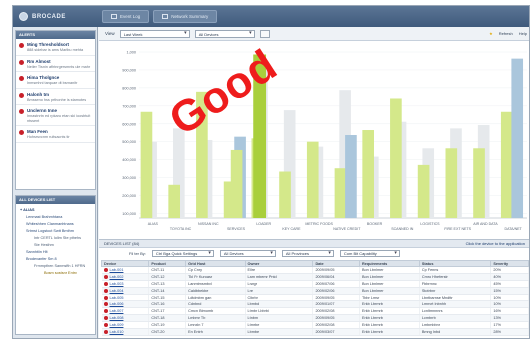 The height and width of the screenshot is (356, 532). What do you see at coordinates (114, 16) in the screenshot?
I see `list-icon` at bounding box center [114, 16].